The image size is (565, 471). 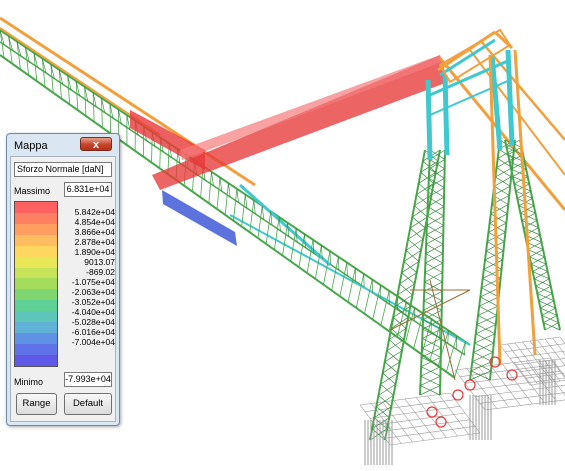 What do you see at coordinates (31, 146) in the screenshot?
I see `legend-title: Mappa` at bounding box center [31, 146].